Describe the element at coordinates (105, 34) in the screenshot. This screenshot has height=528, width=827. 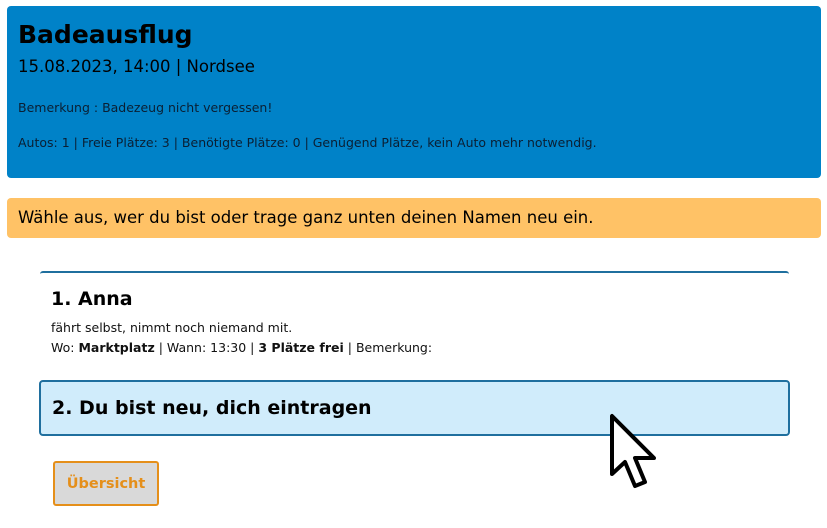
I see `event-title: Badeausflug` at that location.